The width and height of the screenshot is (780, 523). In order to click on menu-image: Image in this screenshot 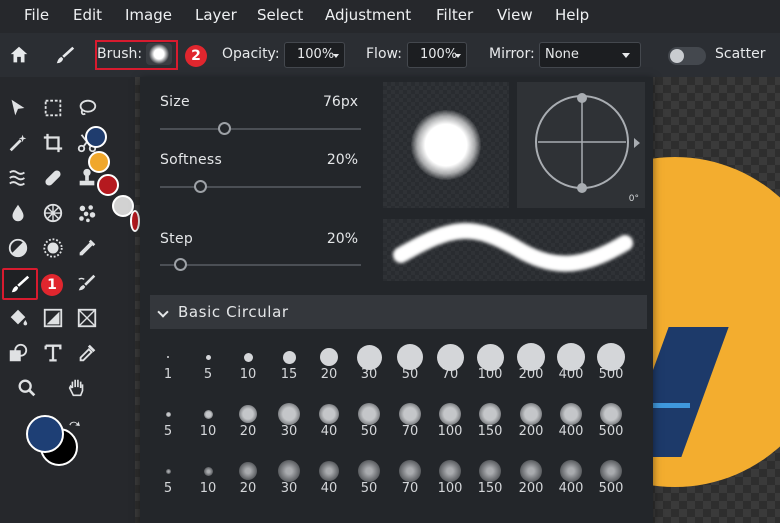, I will do `click(148, 15)`.